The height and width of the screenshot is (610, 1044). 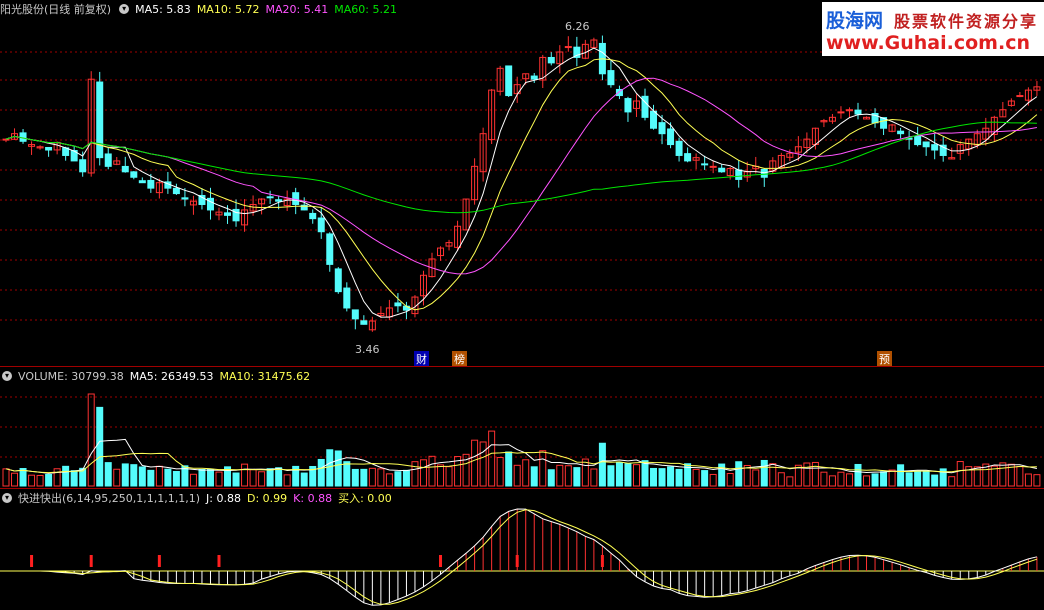 What do you see at coordinates (459, 358) in the screenshot?
I see `event-tag-ranking: 榜` at bounding box center [459, 358].